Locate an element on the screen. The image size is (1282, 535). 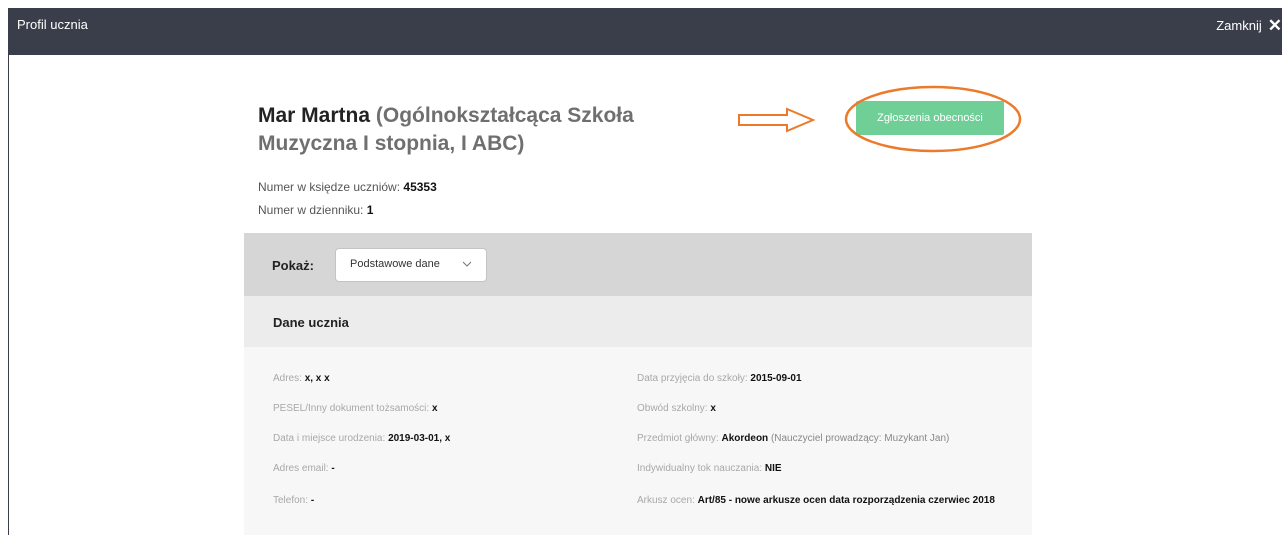
field-label: Adres: is located at coordinates (287, 378).